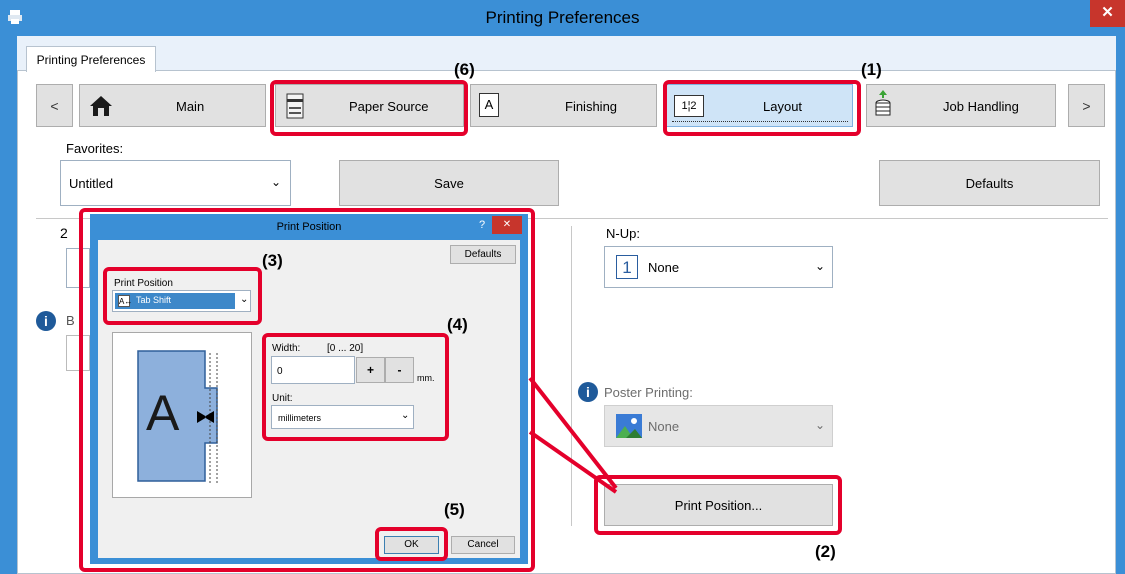 The height and width of the screenshot is (574, 1125). I want to click on window-frame-left, so click(8, 305).